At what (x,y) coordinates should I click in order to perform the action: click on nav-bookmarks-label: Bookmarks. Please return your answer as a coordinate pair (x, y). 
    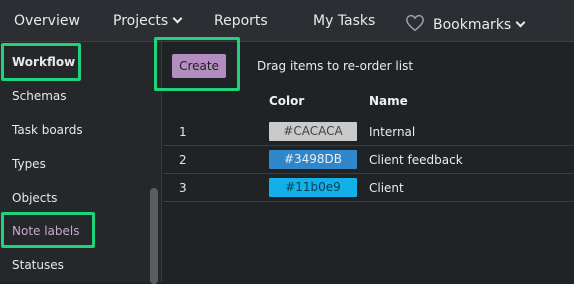
    Looking at the image, I should click on (472, 25).